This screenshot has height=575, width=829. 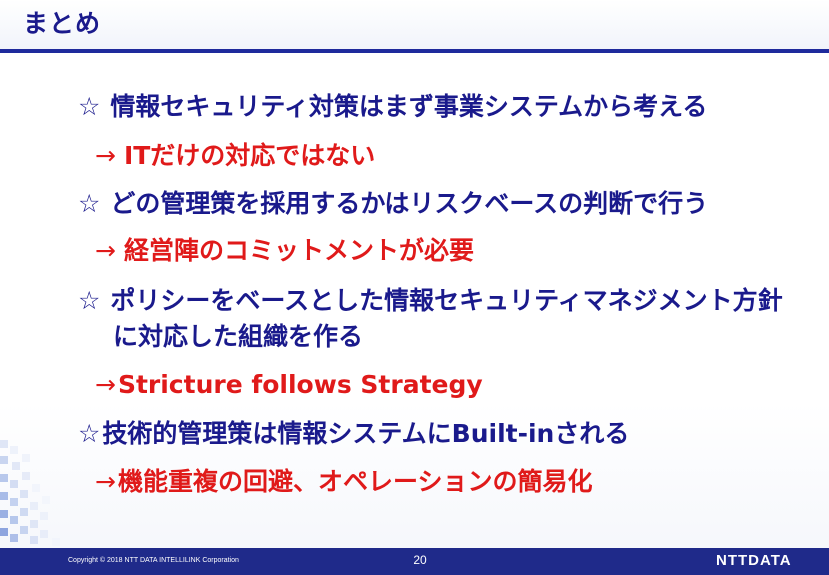 I want to click on sub-item-1: → ITだけの対応ではない, so click(x=235, y=156).